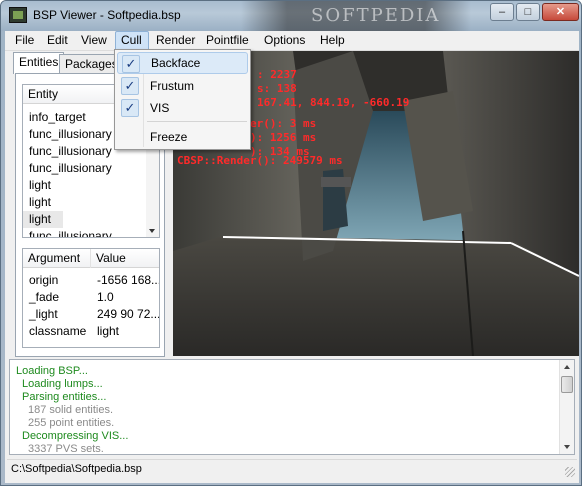 The width and height of the screenshot is (582, 486). What do you see at coordinates (528, 12) in the screenshot?
I see `maximize-button: □` at bounding box center [528, 12].